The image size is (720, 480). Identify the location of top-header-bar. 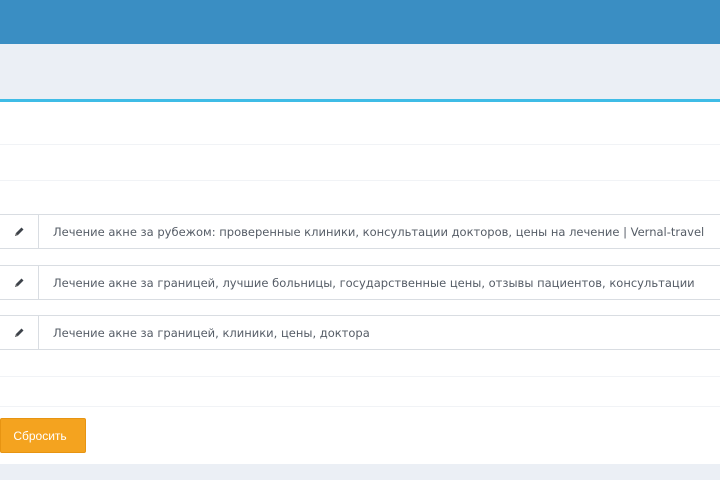
(360, 22).